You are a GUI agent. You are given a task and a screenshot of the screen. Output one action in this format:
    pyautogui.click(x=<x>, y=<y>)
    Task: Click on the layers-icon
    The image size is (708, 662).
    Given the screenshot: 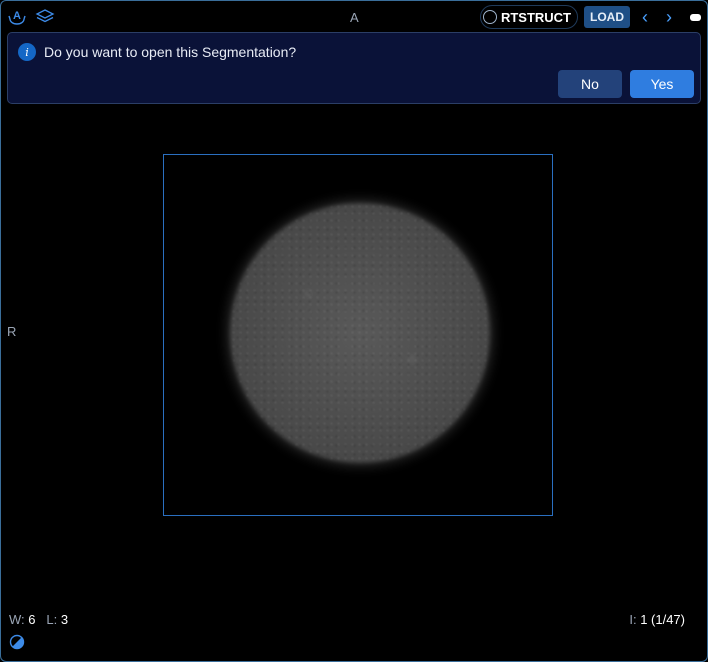 What is the action you would take?
    pyautogui.click(x=45, y=17)
    